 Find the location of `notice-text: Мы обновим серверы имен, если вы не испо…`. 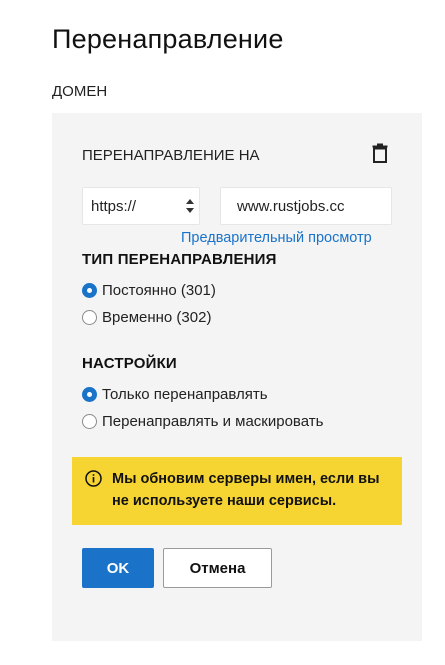

notice-text: Мы обновим серверы имен, если вы не испо… is located at coordinates (246, 490).